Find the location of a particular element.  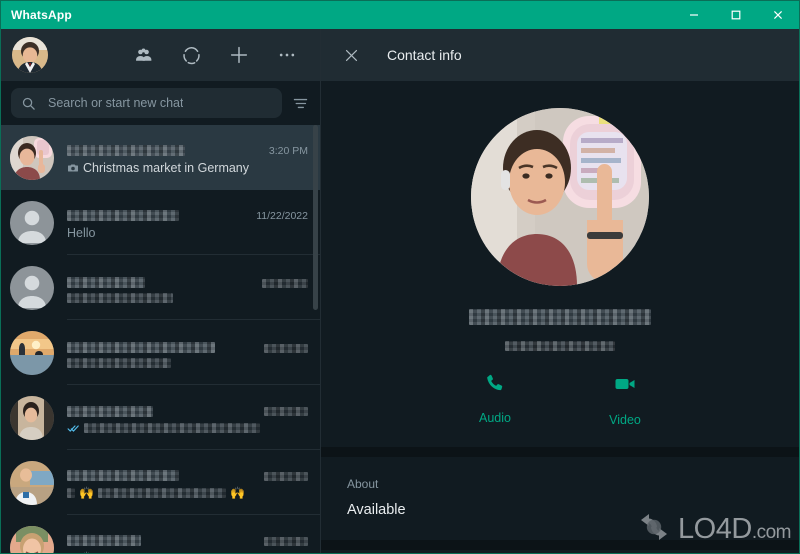

maximize-button is located at coordinates (736, 15).